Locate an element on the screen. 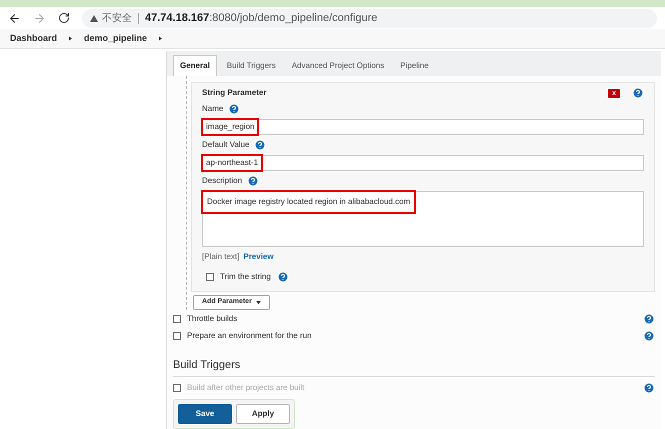 The height and width of the screenshot is (429, 665). breadcrumb-link: demo_pipeline is located at coordinates (116, 39).